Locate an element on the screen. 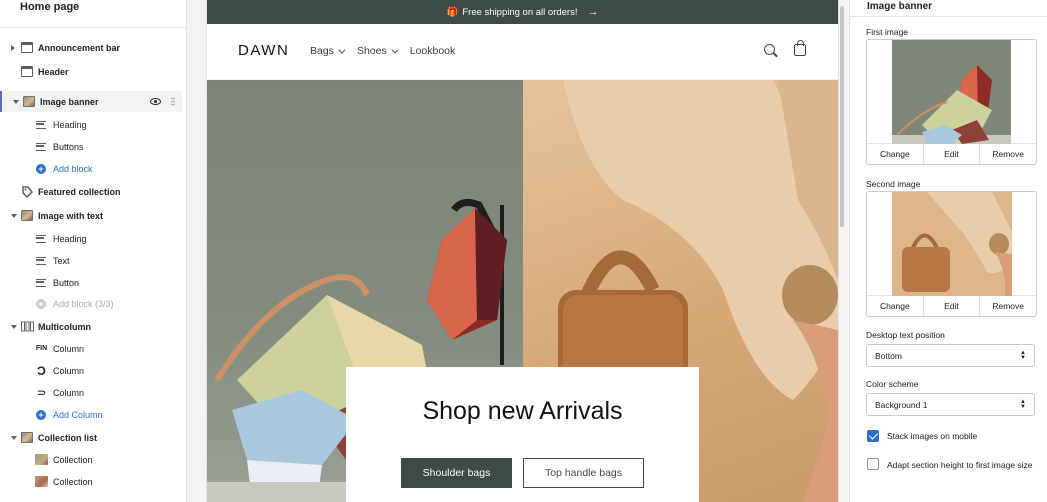 This screenshot has width=1047, height=502. sidebar-item-label: Featured collection is located at coordinates (79, 191).